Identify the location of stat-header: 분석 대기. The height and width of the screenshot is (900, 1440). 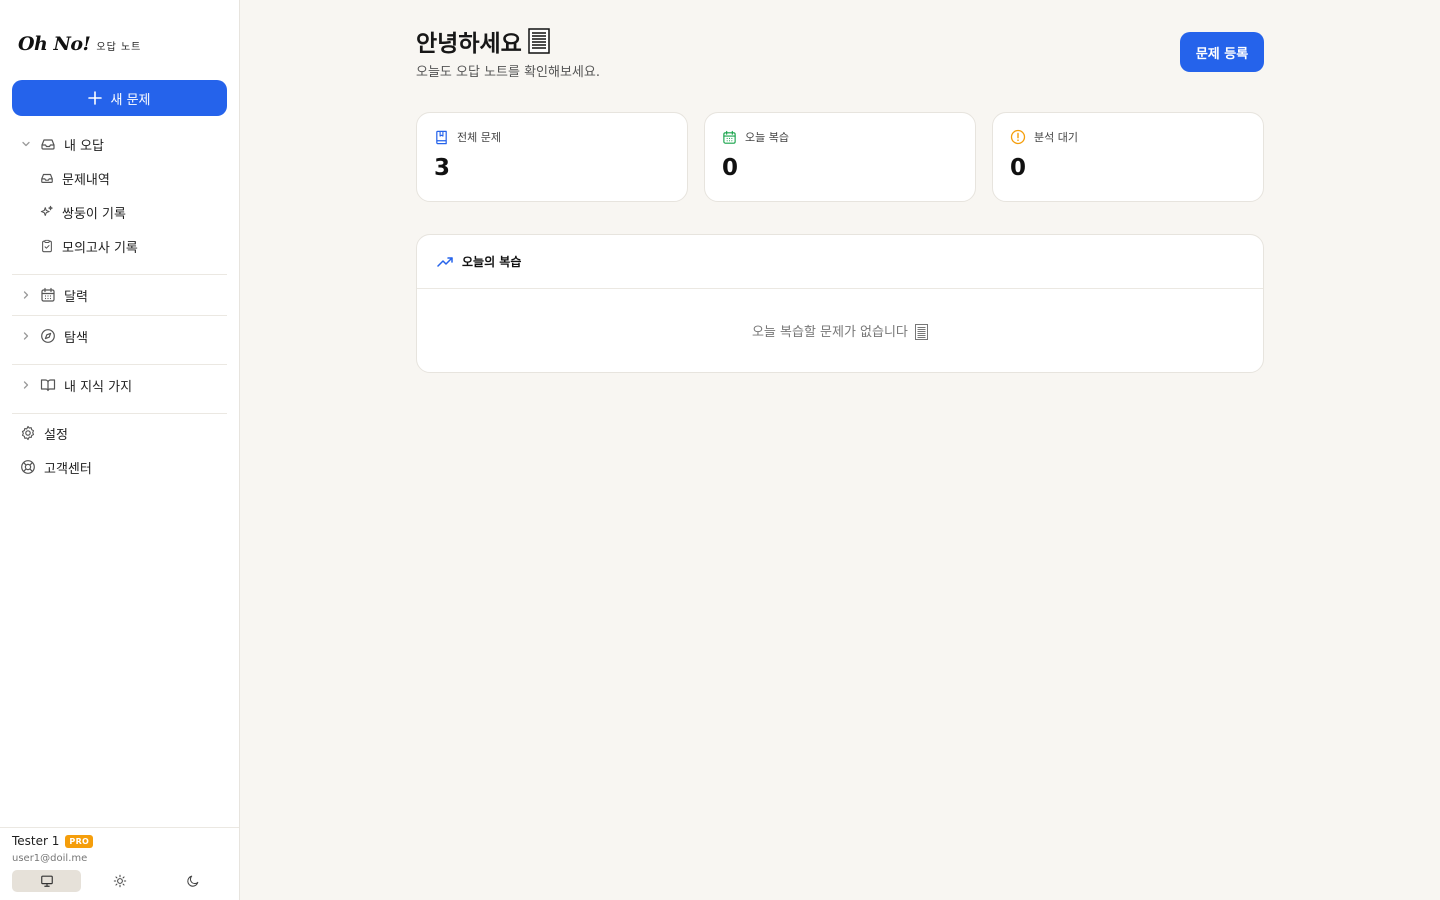
(1044, 137).